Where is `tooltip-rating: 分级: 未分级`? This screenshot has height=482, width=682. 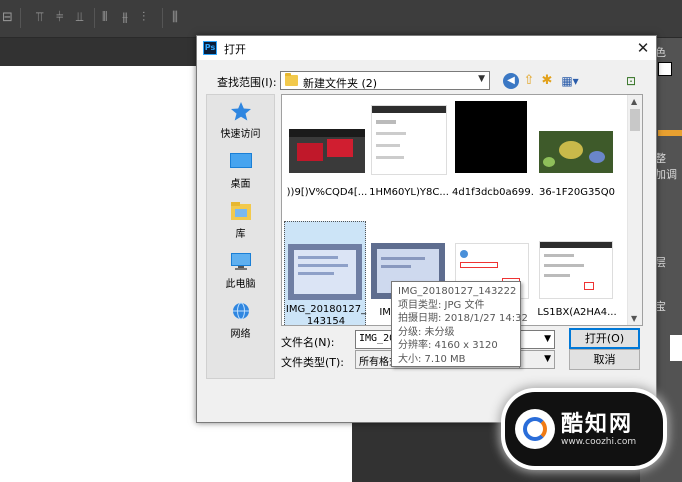 tooltip-rating: 分级: 未分级 is located at coordinates (426, 332).